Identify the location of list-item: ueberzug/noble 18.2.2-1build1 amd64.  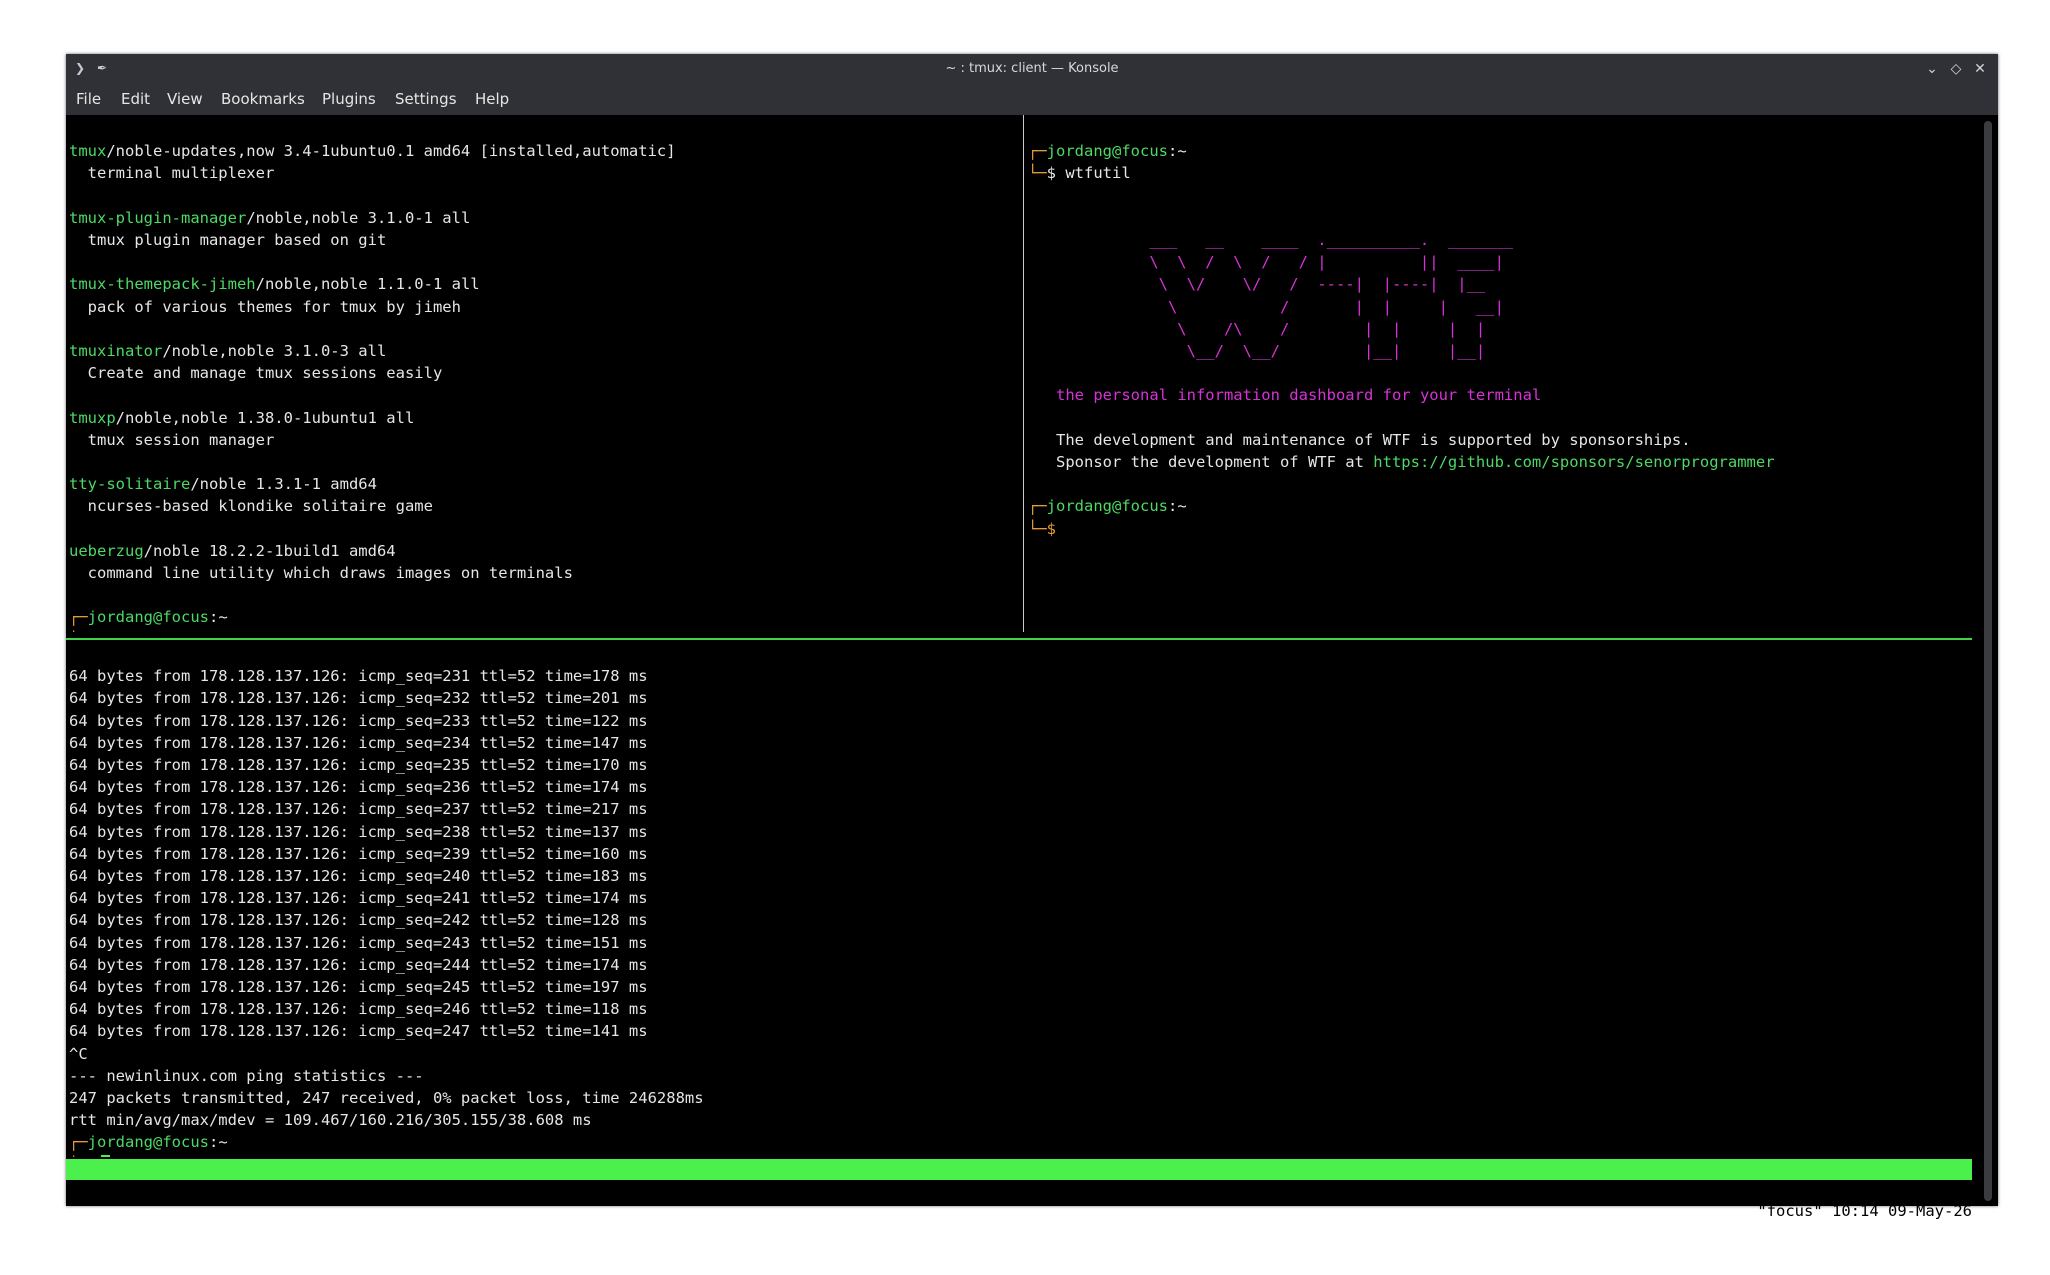
(544, 551).